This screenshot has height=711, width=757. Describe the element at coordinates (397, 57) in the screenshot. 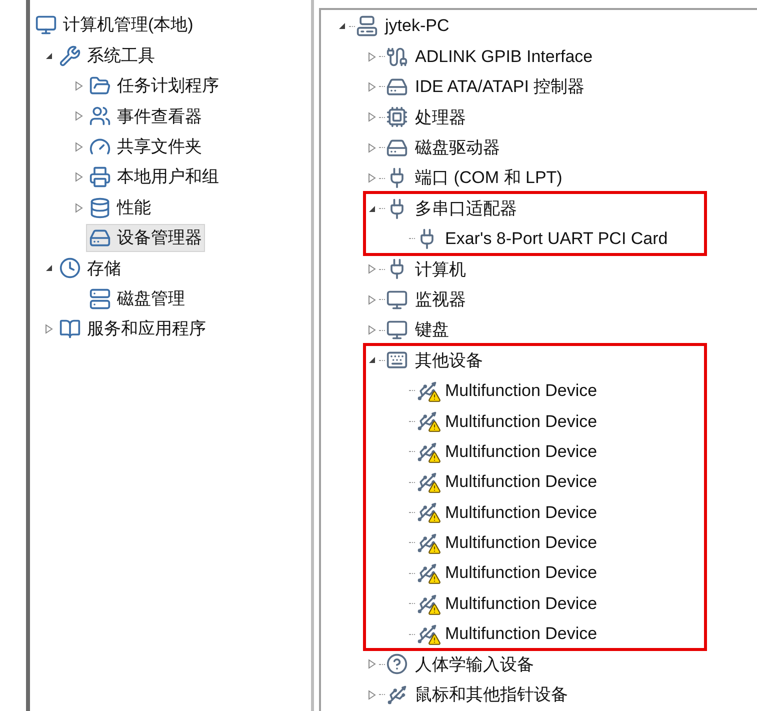

I see `cable-icon` at that location.